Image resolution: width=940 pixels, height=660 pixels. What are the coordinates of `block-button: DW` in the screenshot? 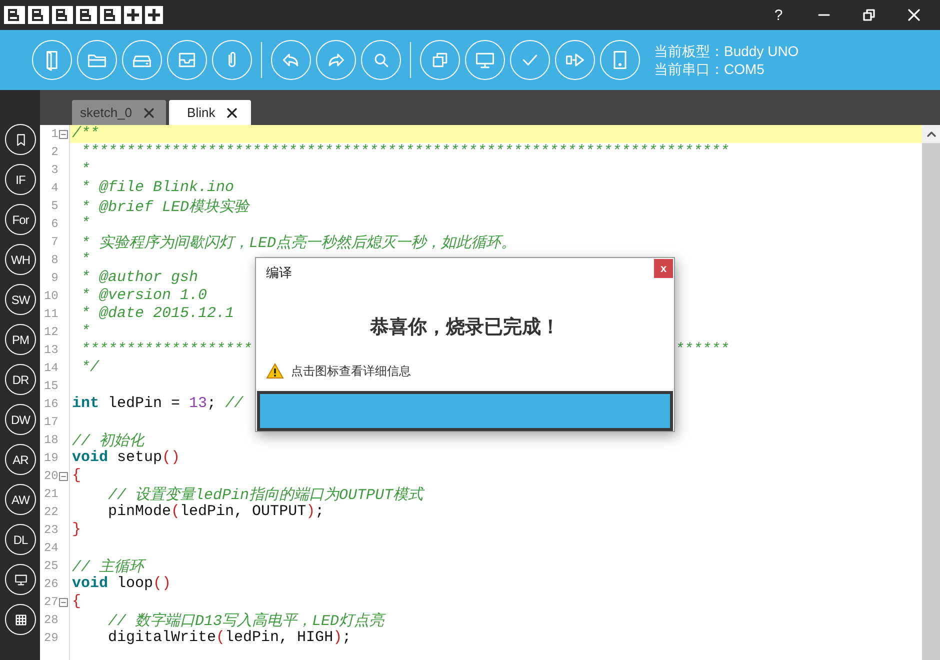 It's located at (20, 419).